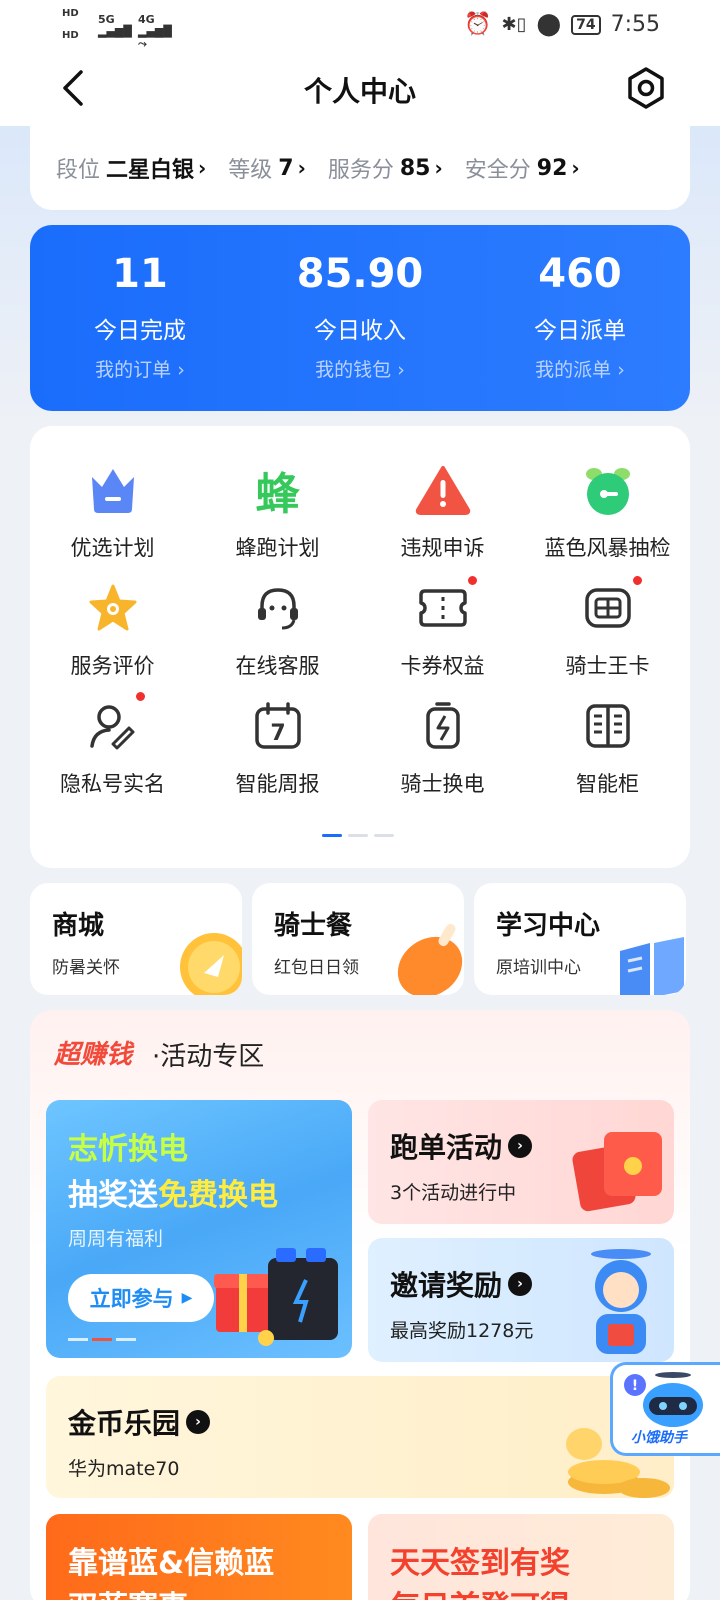 This screenshot has height=1600, width=720. What do you see at coordinates (580, 939) in the screenshot?
I see `shortcut-learning-center: 学习中心 原培训中心` at bounding box center [580, 939].